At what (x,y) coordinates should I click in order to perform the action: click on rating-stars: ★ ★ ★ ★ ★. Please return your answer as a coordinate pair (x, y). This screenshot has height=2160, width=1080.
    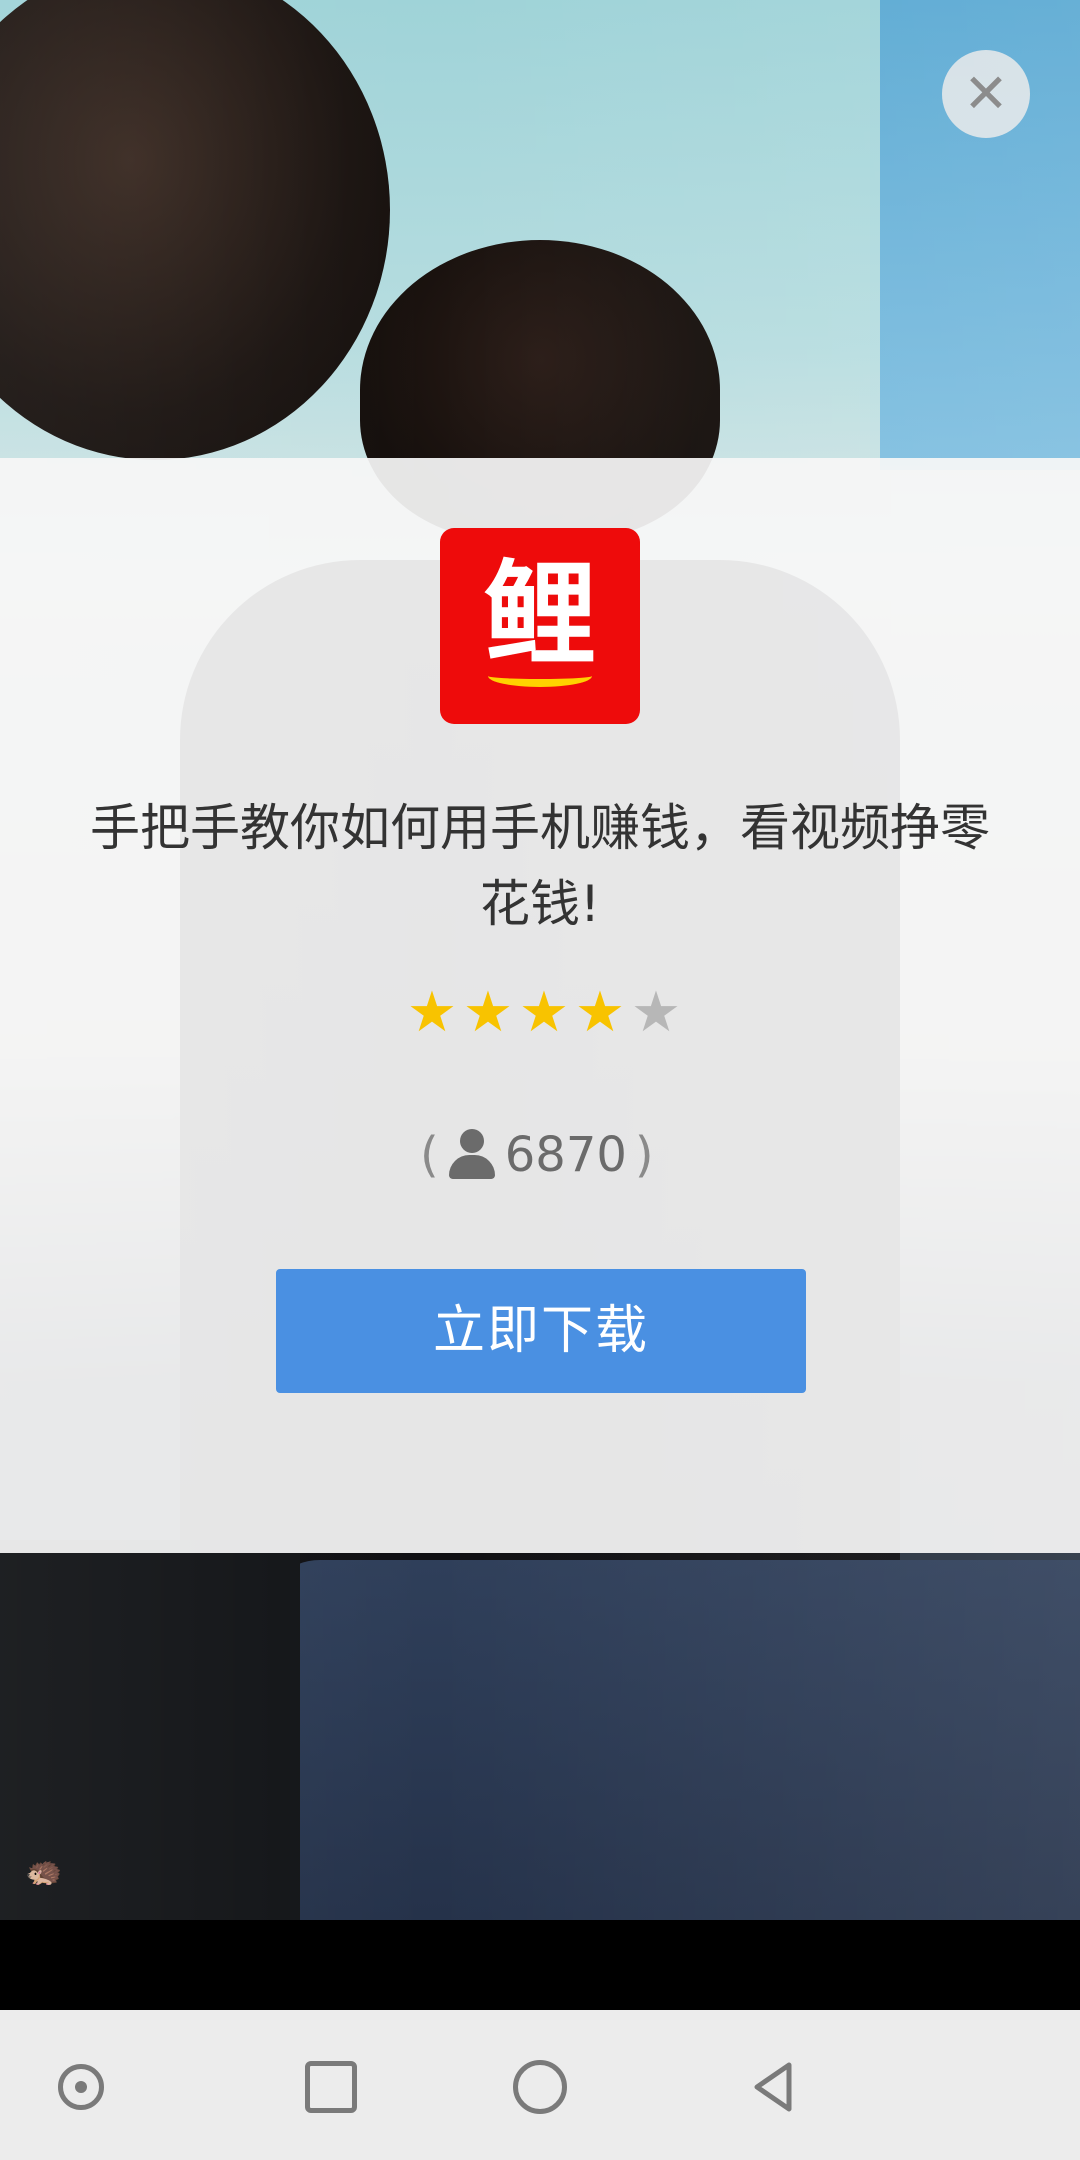
    Looking at the image, I should click on (544, 1016).